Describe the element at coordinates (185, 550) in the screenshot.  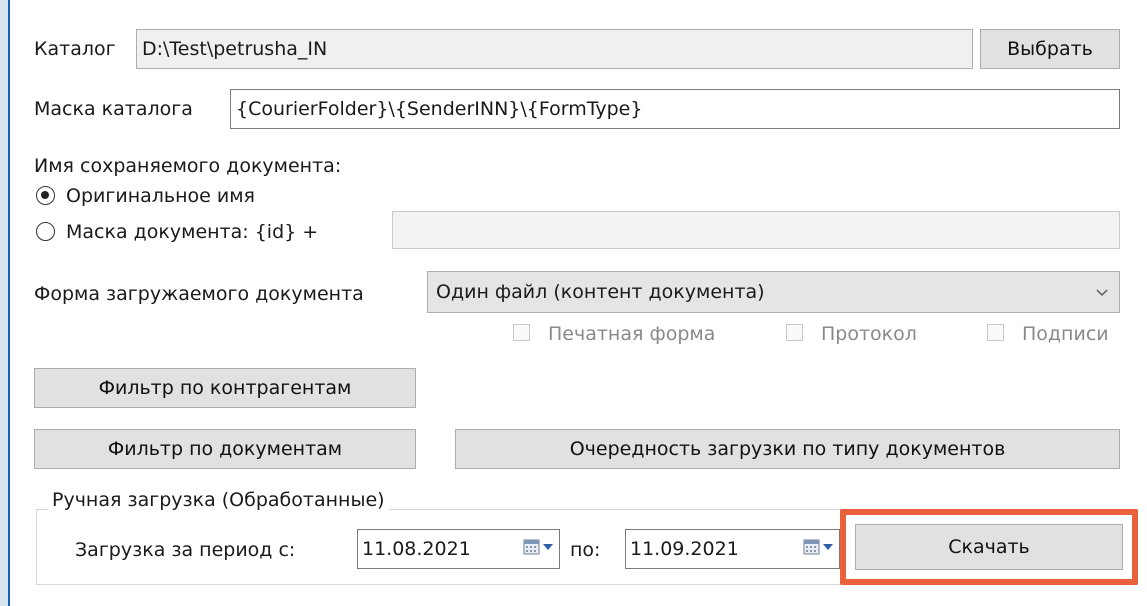
I see `period-label: Загрузка за период с:` at that location.